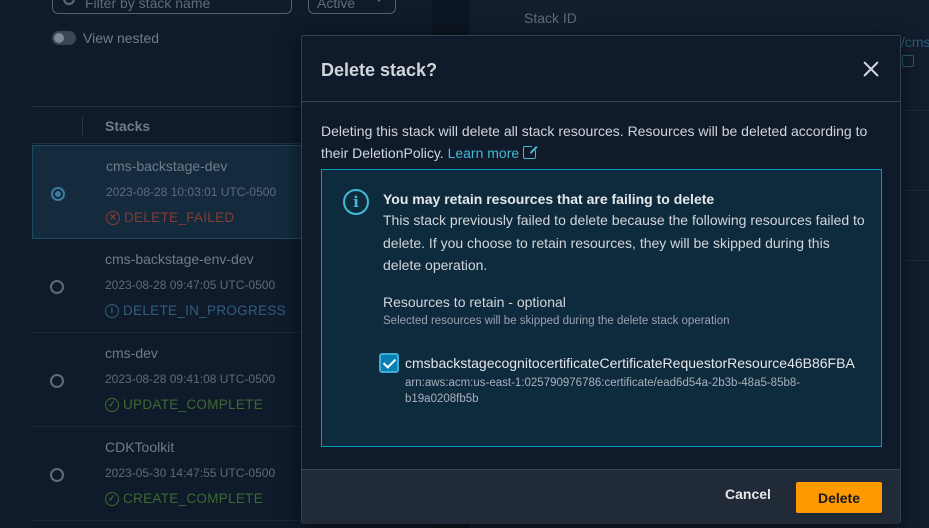  I want to click on stack-timestamp: 2023-05-30 14:47:55 UTC-0500, so click(190, 473).